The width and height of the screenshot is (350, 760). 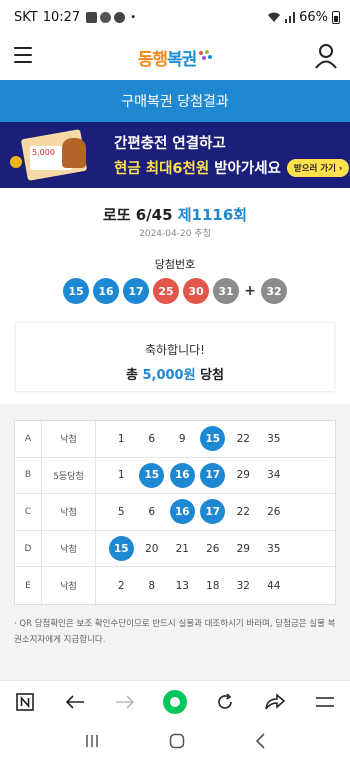 I want to click on bonus-number-ball: 32, so click(x=274, y=291).